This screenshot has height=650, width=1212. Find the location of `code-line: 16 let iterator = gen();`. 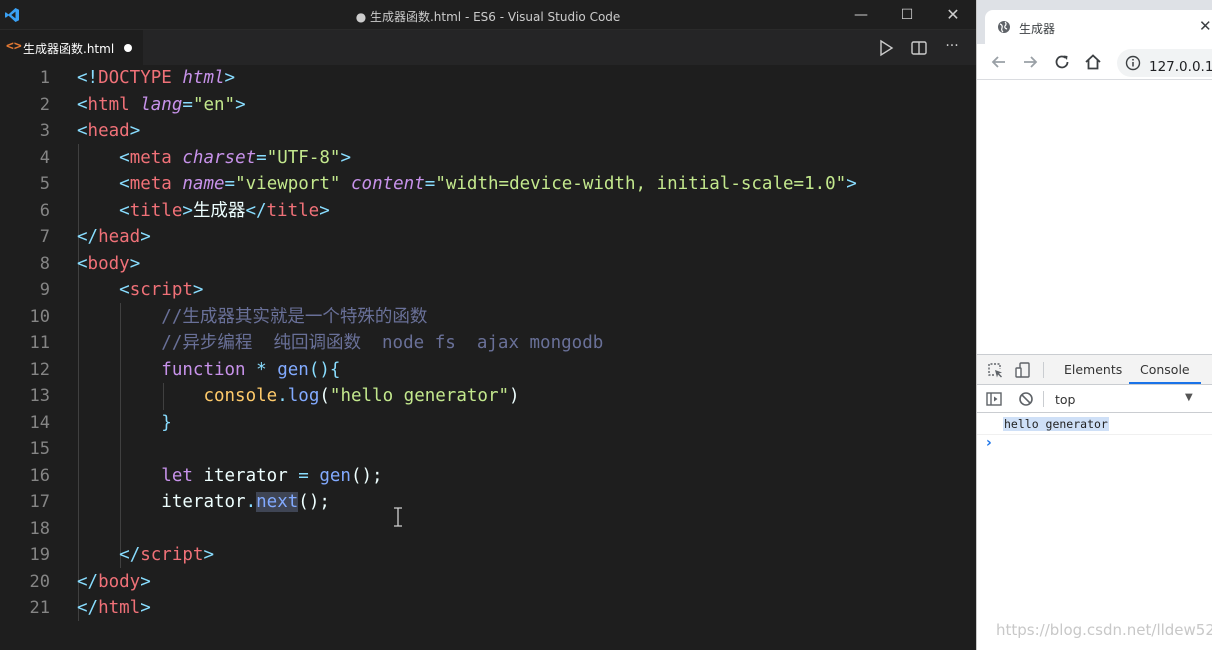

code-line: 16 let iterator = gen(); is located at coordinates (488, 476).